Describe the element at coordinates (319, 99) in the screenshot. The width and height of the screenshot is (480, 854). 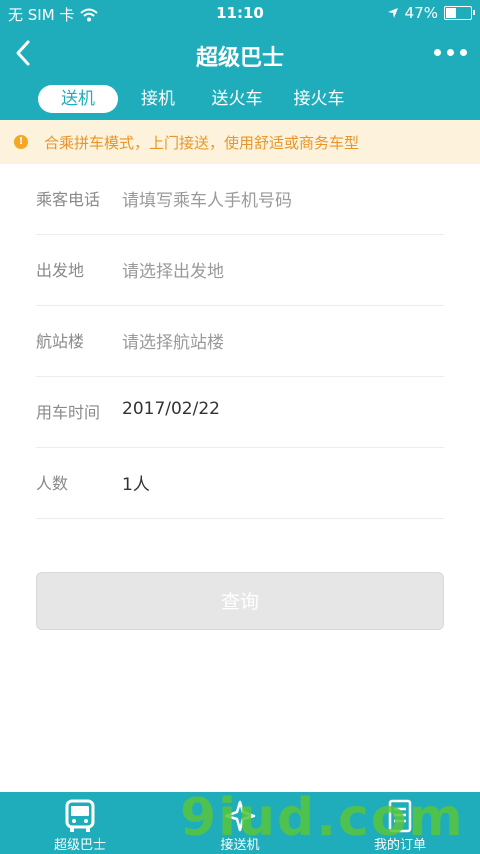
I see `tab-pickup-train: 接火车` at that location.